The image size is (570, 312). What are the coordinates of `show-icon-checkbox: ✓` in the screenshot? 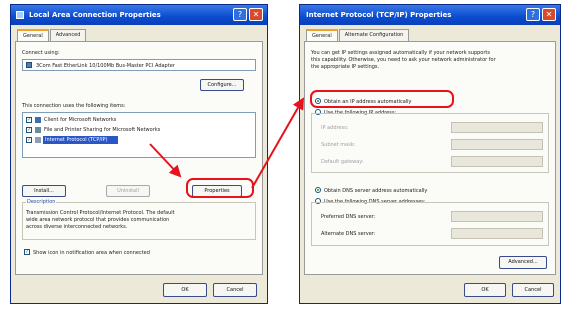 It's located at (27, 252).